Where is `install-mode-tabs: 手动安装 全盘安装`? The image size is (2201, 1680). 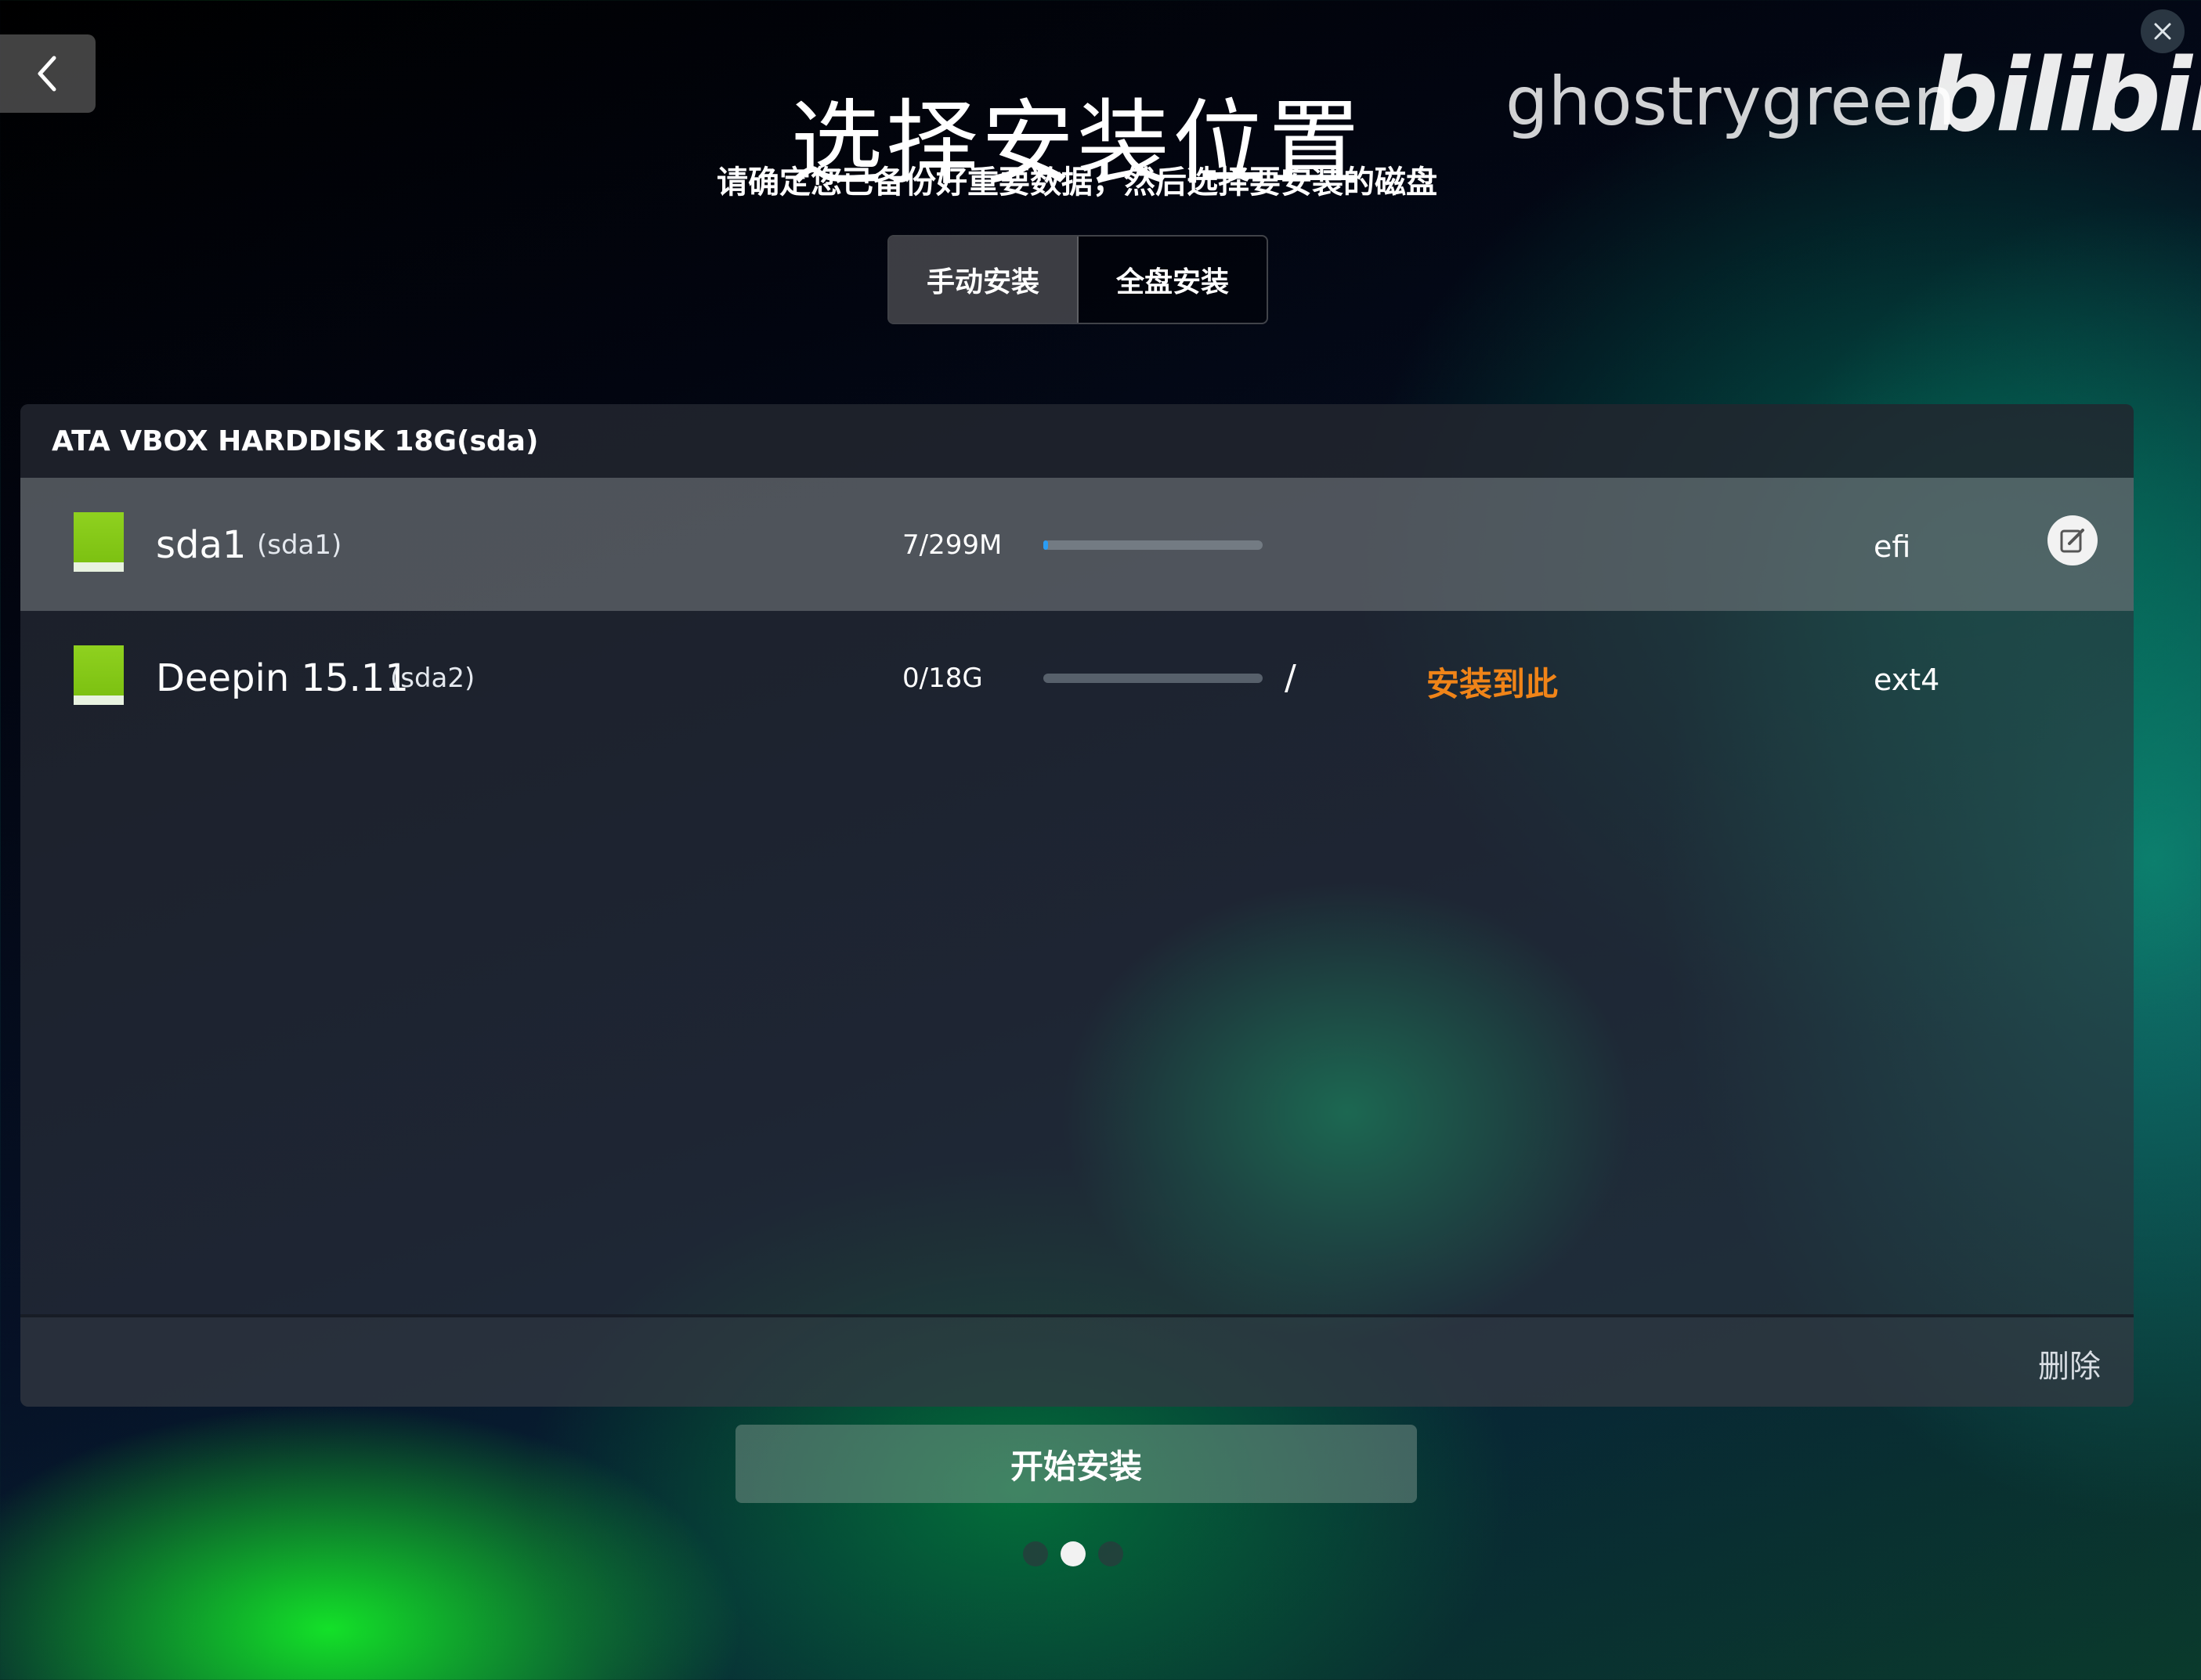 install-mode-tabs: 手动安装 全盘安装 is located at coordinates (1077, 279).